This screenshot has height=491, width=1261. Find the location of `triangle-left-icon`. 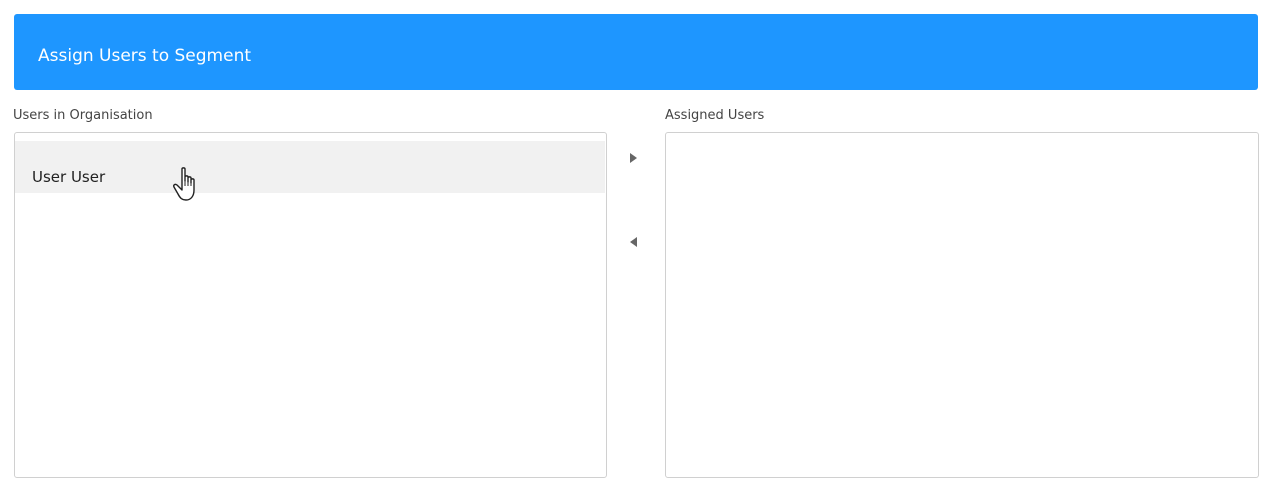

triangle-left-icon is located at coordinates (633, 242).